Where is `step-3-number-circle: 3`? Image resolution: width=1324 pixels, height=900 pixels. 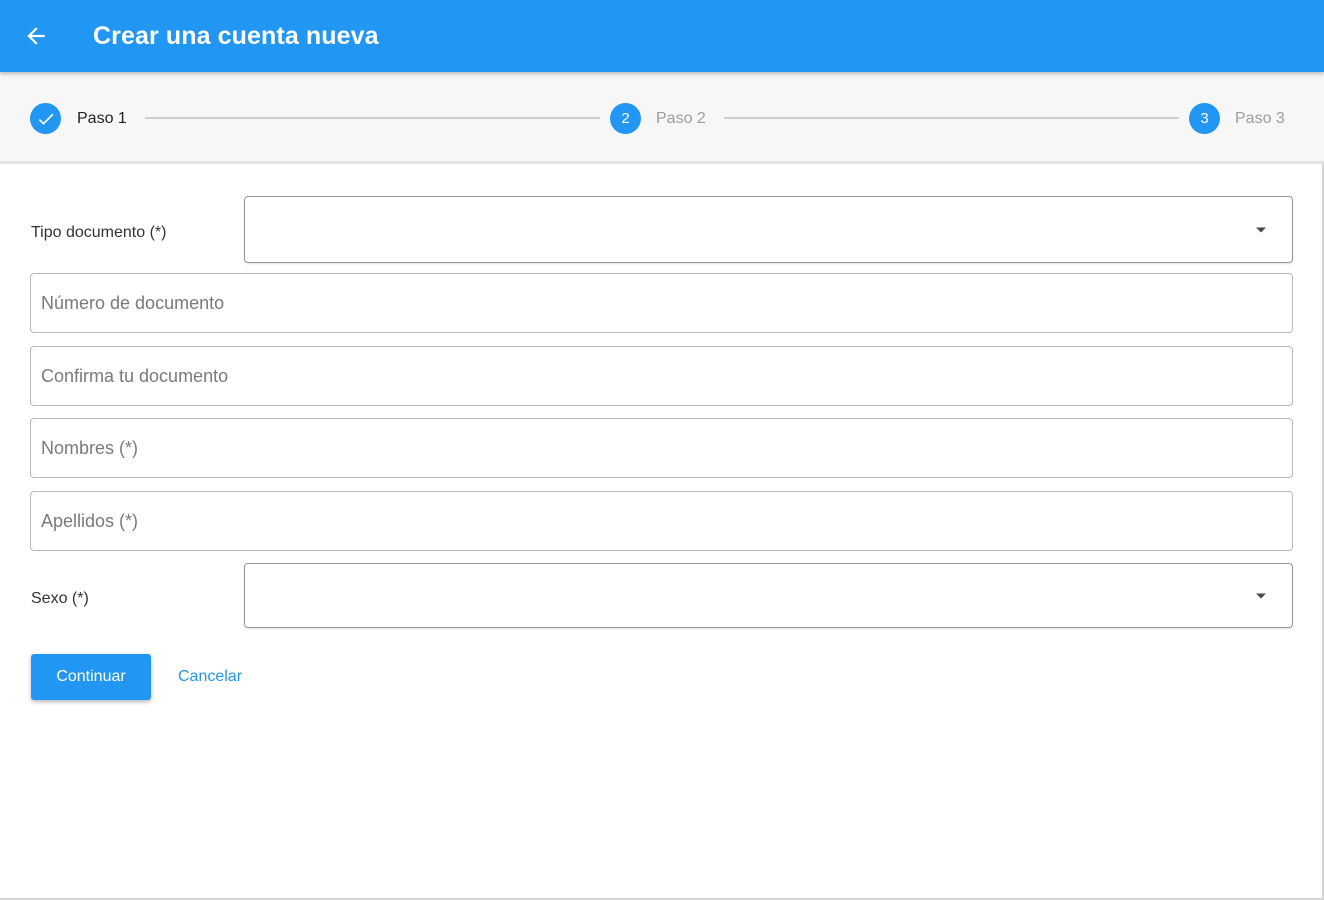
step-3-number-circle: 3 is located at coordinates (1204, 118).